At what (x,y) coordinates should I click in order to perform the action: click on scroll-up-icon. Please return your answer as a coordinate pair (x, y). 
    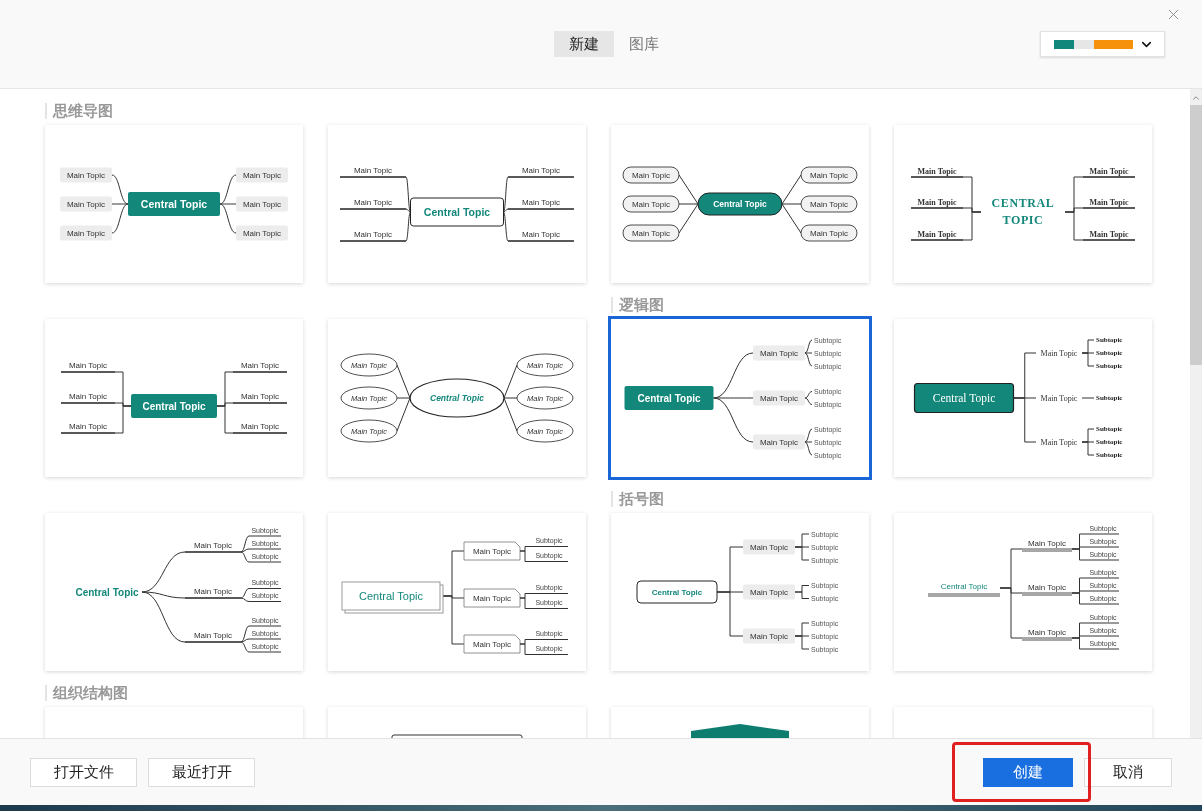
    Looking at the image, I should click on (1196, 98).